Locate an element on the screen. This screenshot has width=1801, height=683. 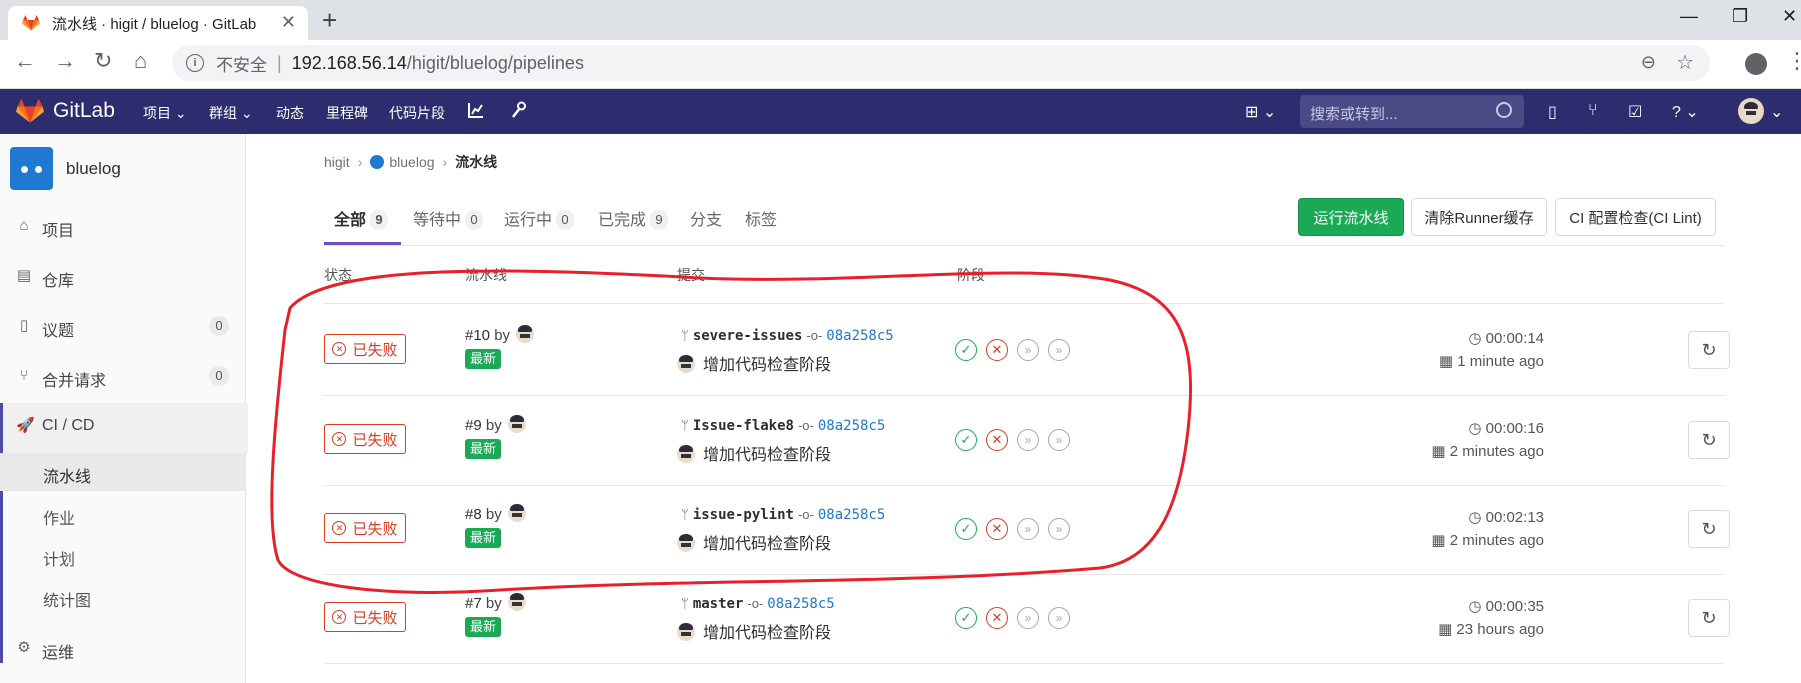
sidebar-item-ci-cd: 🚀 CI / CD is located at coordinates (124, 428).